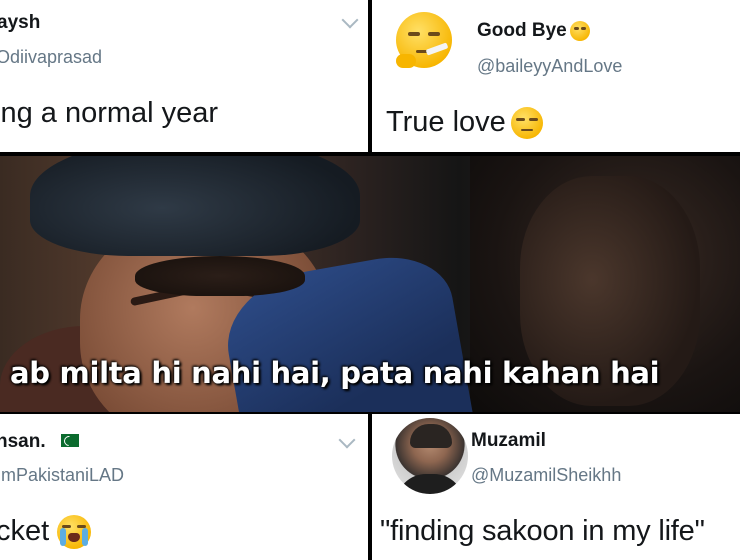 This screenshot has height=560, width=740. I want to click on tweet-text: "finding sakoon in my life", so click(542, 531).